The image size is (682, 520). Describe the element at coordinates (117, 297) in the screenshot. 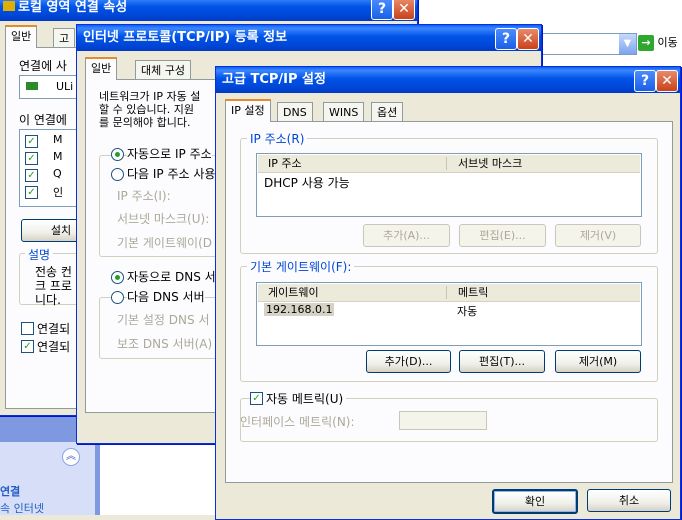

I see `manual-dns-radio` at that location.